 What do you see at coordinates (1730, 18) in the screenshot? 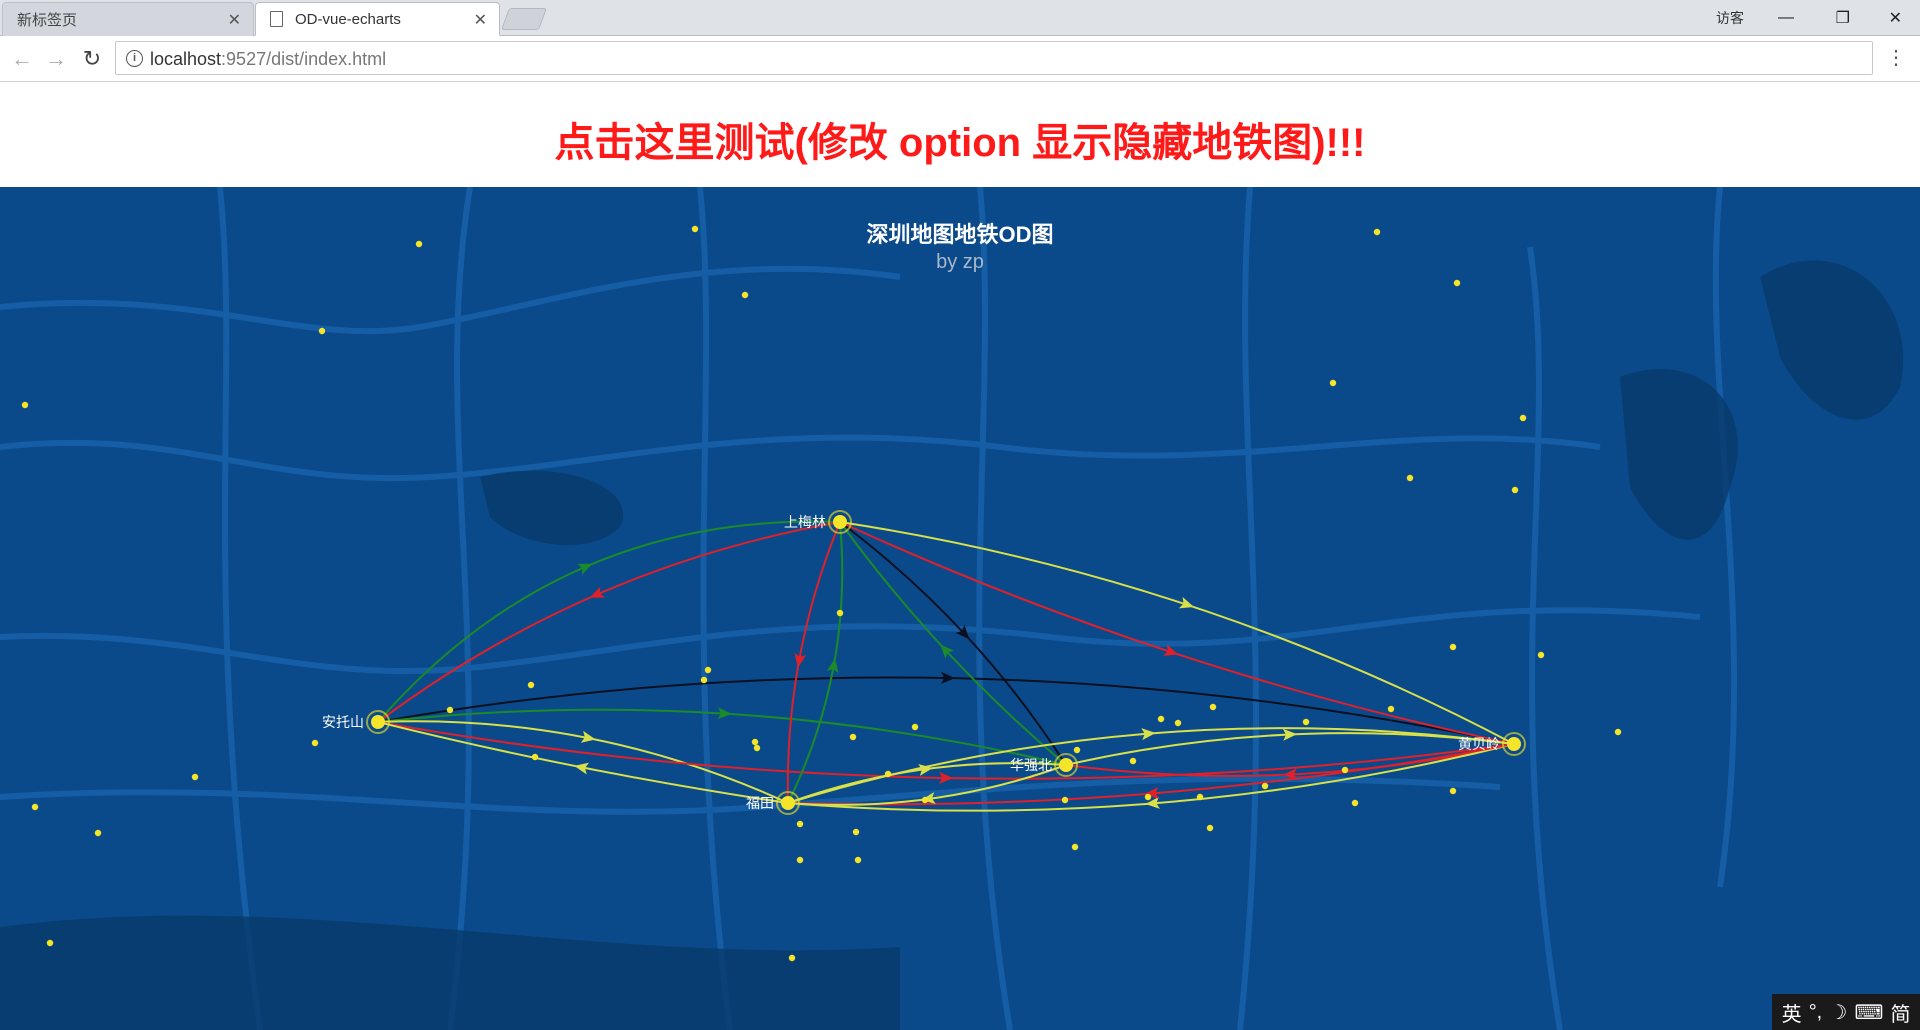
I see `guest-profile-label: 访客` at bounding box center [1730, 18].